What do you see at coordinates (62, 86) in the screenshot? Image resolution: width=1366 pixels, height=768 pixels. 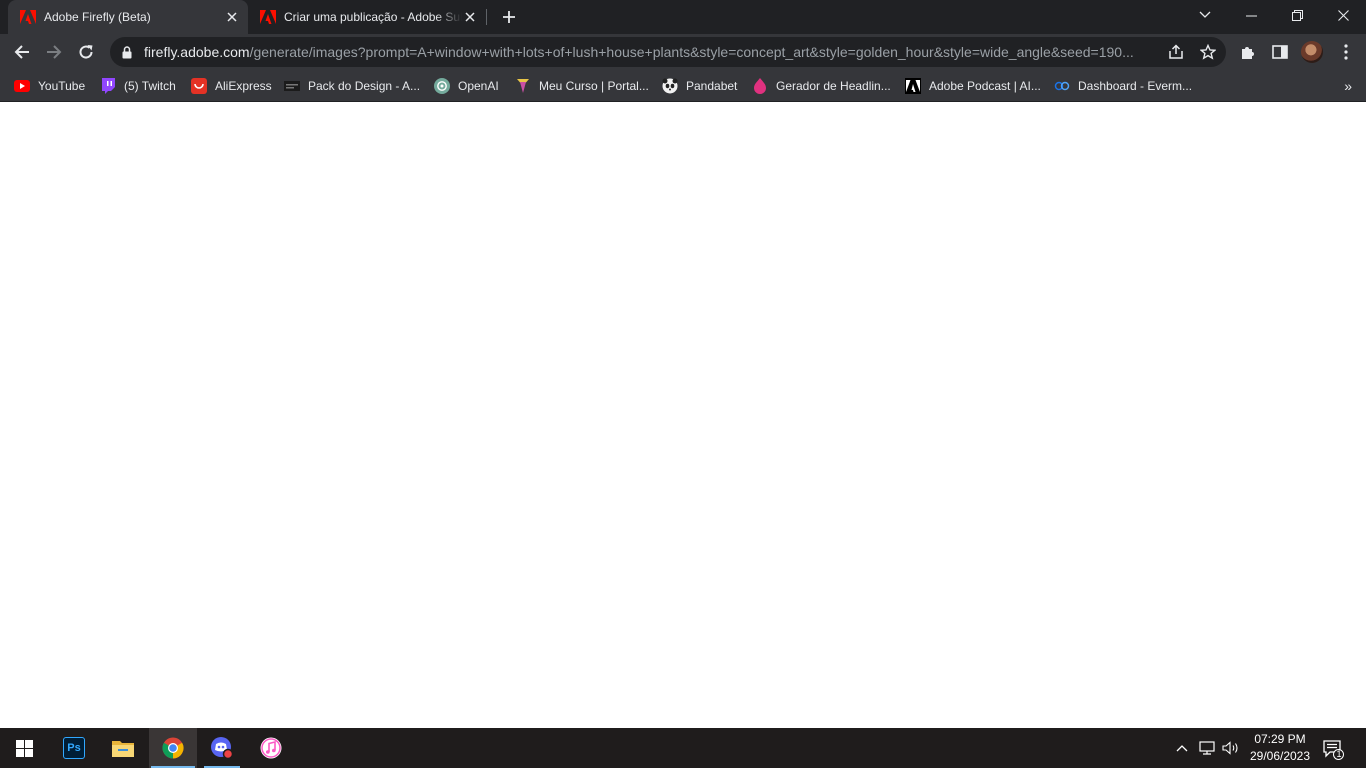 I see `bookmark-label: YouTube` at bounding box center [62, 86].